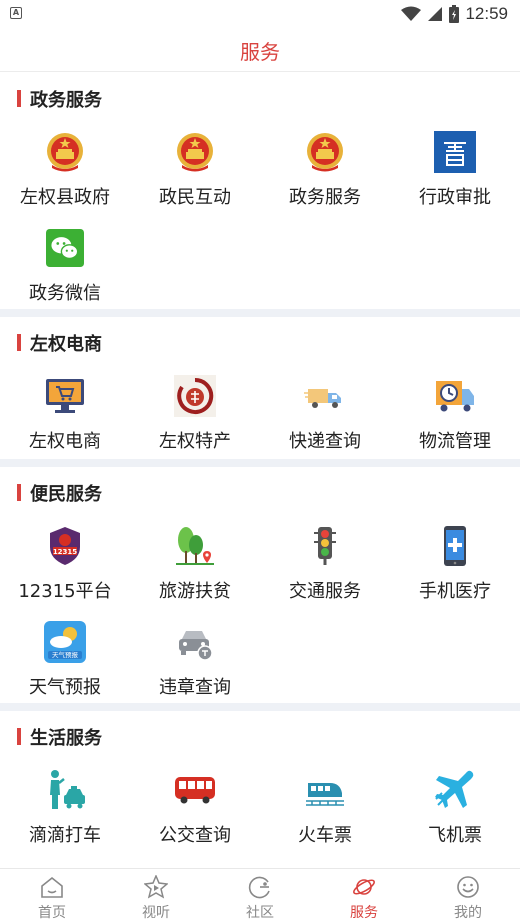 This screenshot has height=922, width=520. I want to click on tab-label: 首页, so click(52, 913).